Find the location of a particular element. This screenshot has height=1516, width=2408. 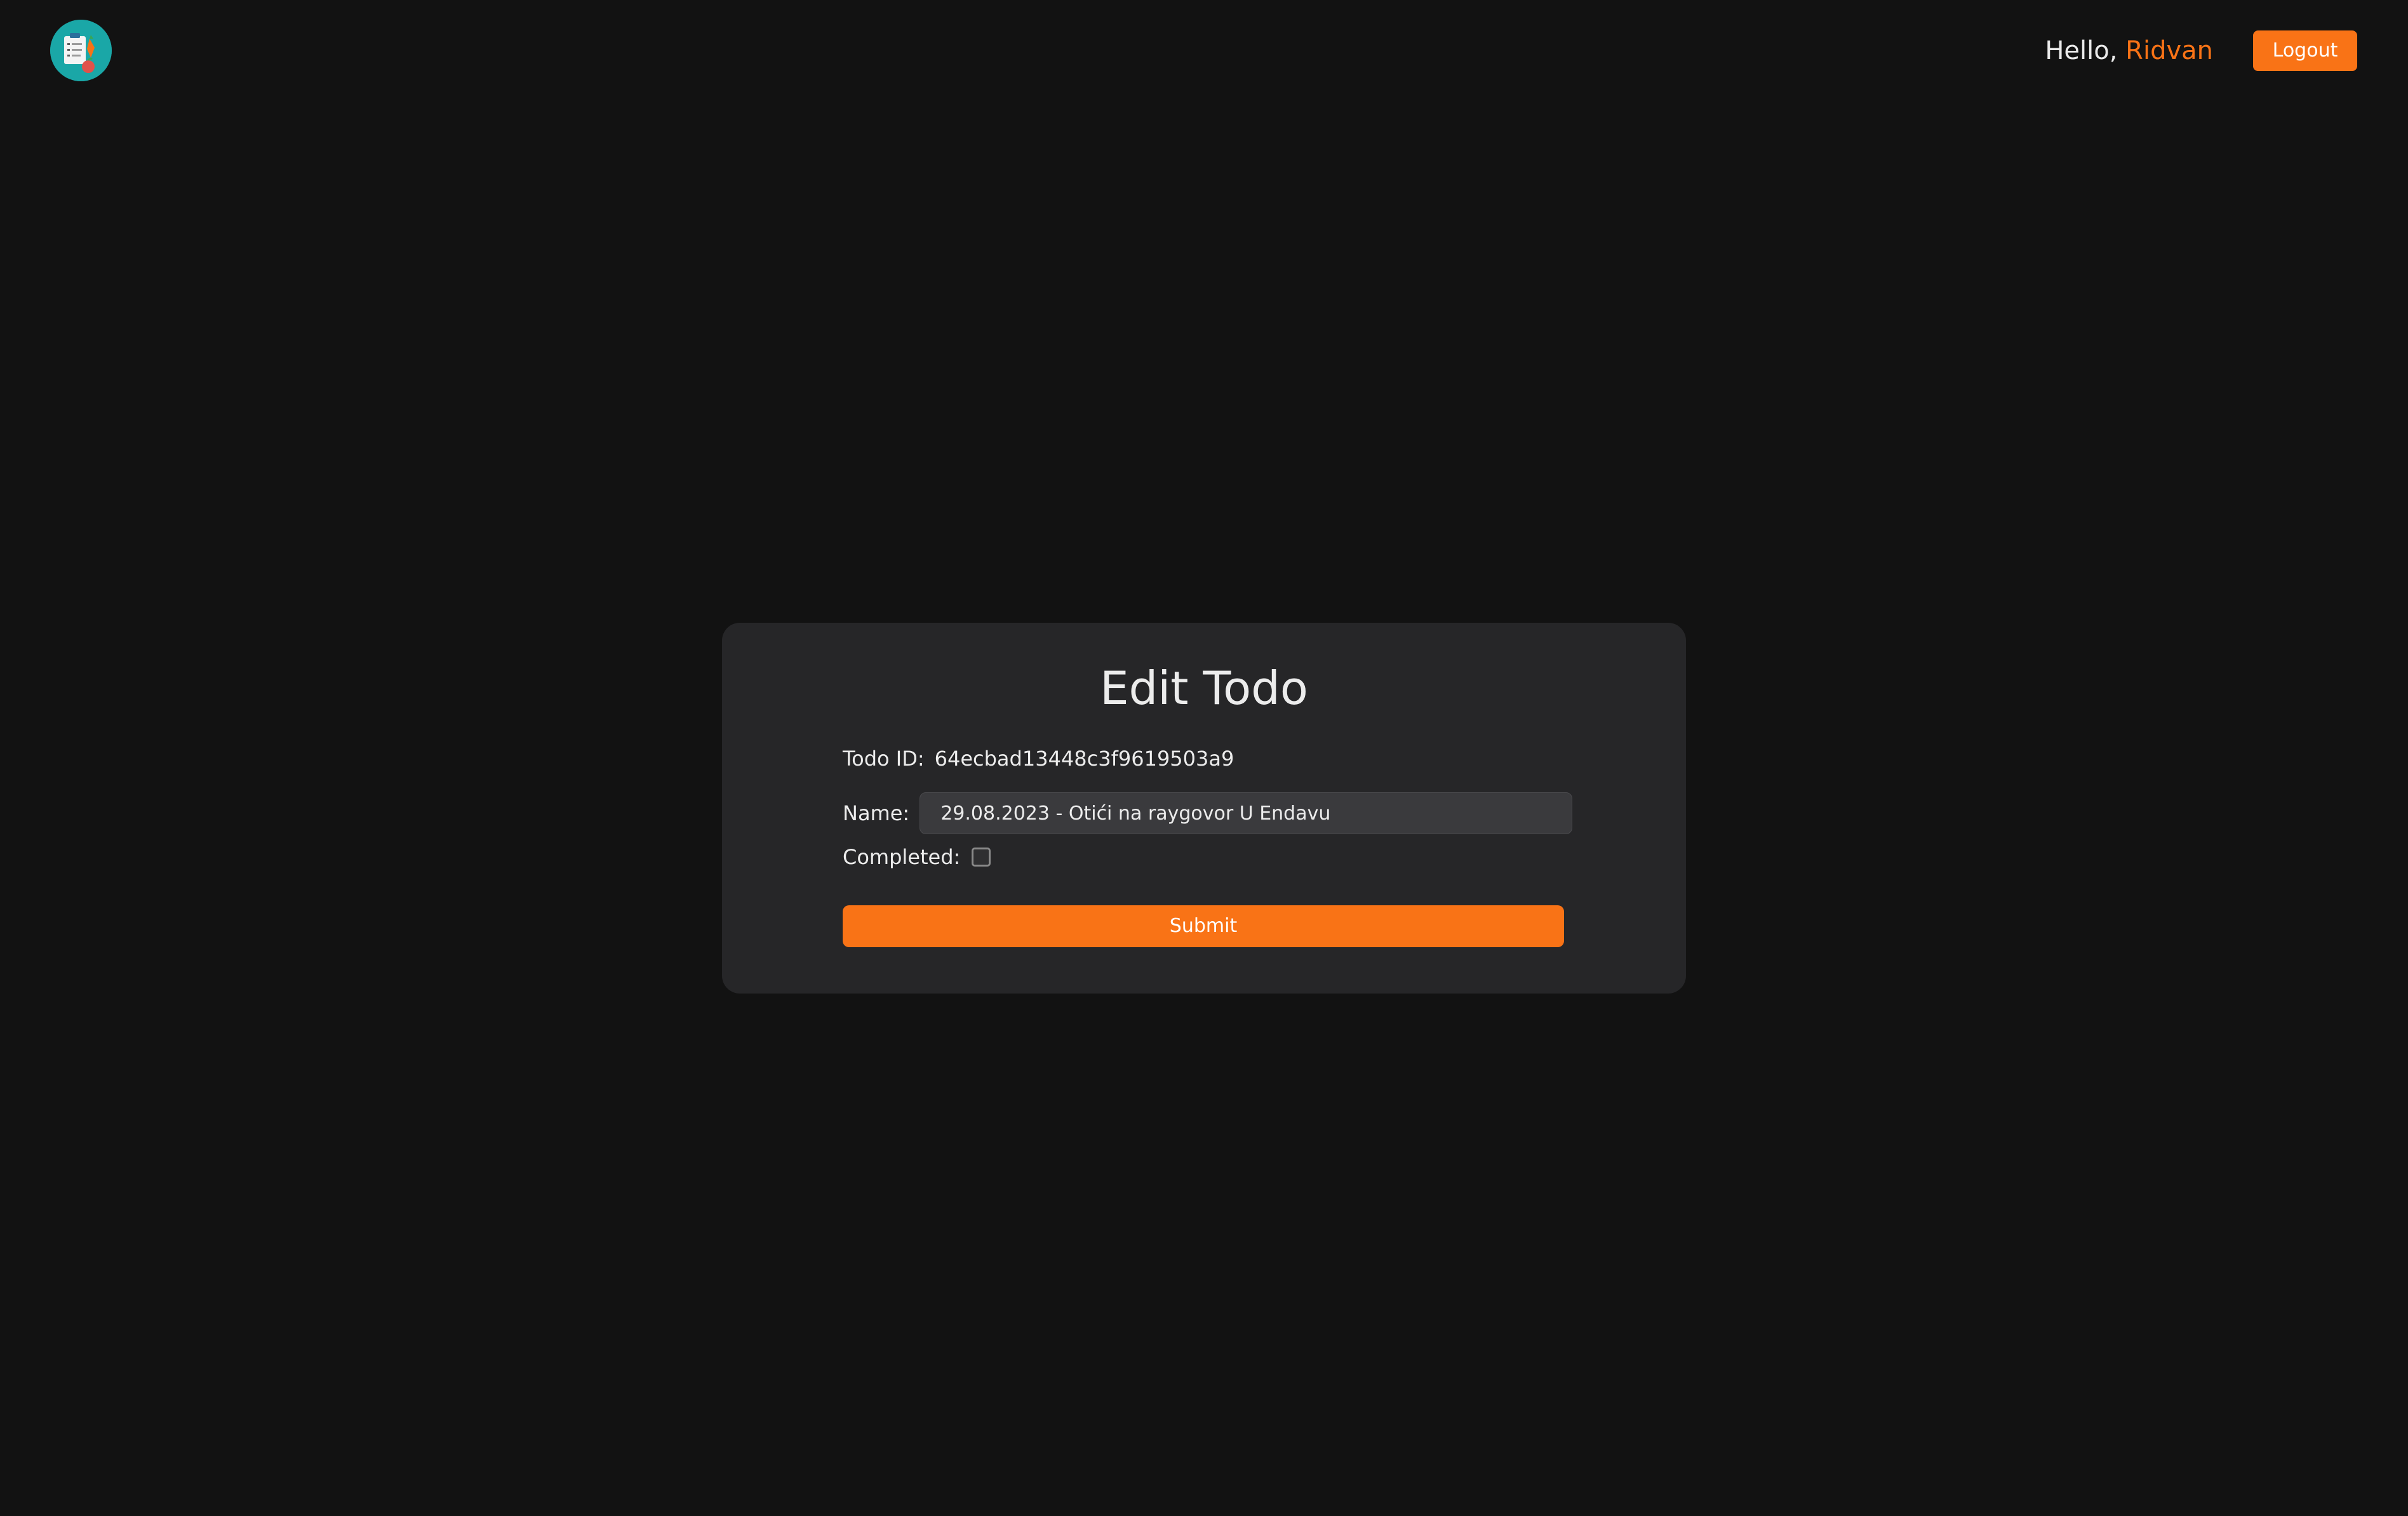

completed-row: Completed: is located at coordinates (917, 857).